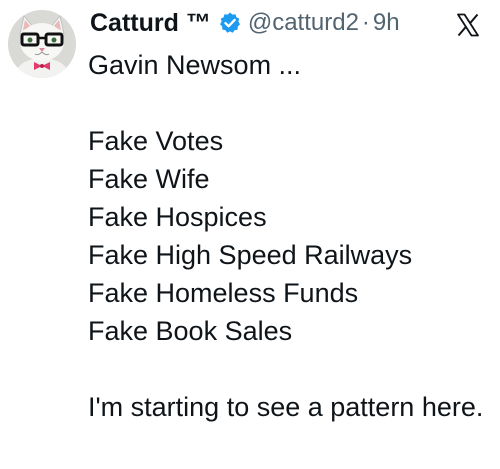 The image size is (500, 469). What do you see at coordinates (303, 23) in the screenshot?
I see `user-handle: @catturd2` at bounding box center [303, 23].